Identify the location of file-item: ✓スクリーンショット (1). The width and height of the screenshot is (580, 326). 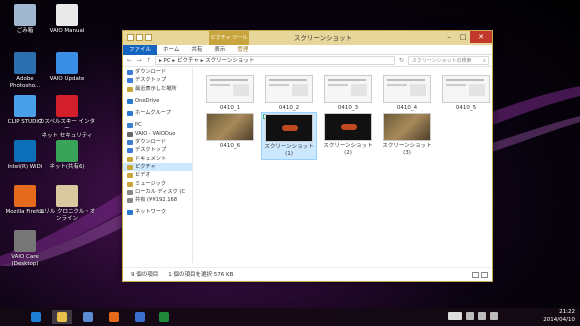
(289, 136).